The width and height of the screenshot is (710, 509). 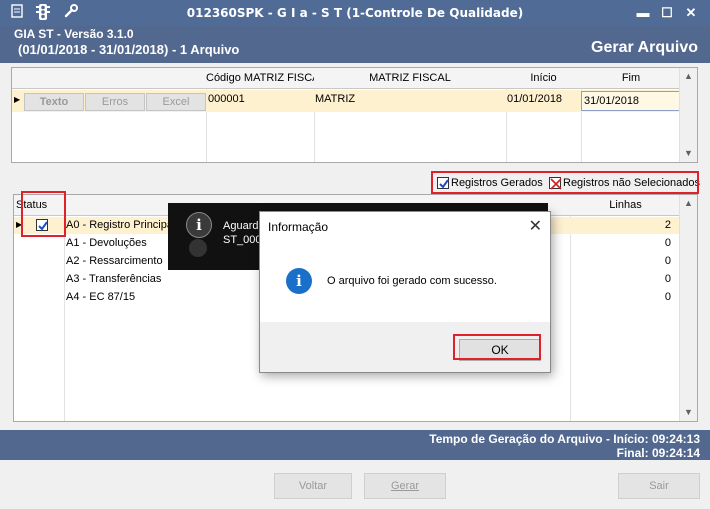 What do you see at coordinates (565, 182) in the screenshot?
I see `legend-highlight` at bounding box center [565, 182].